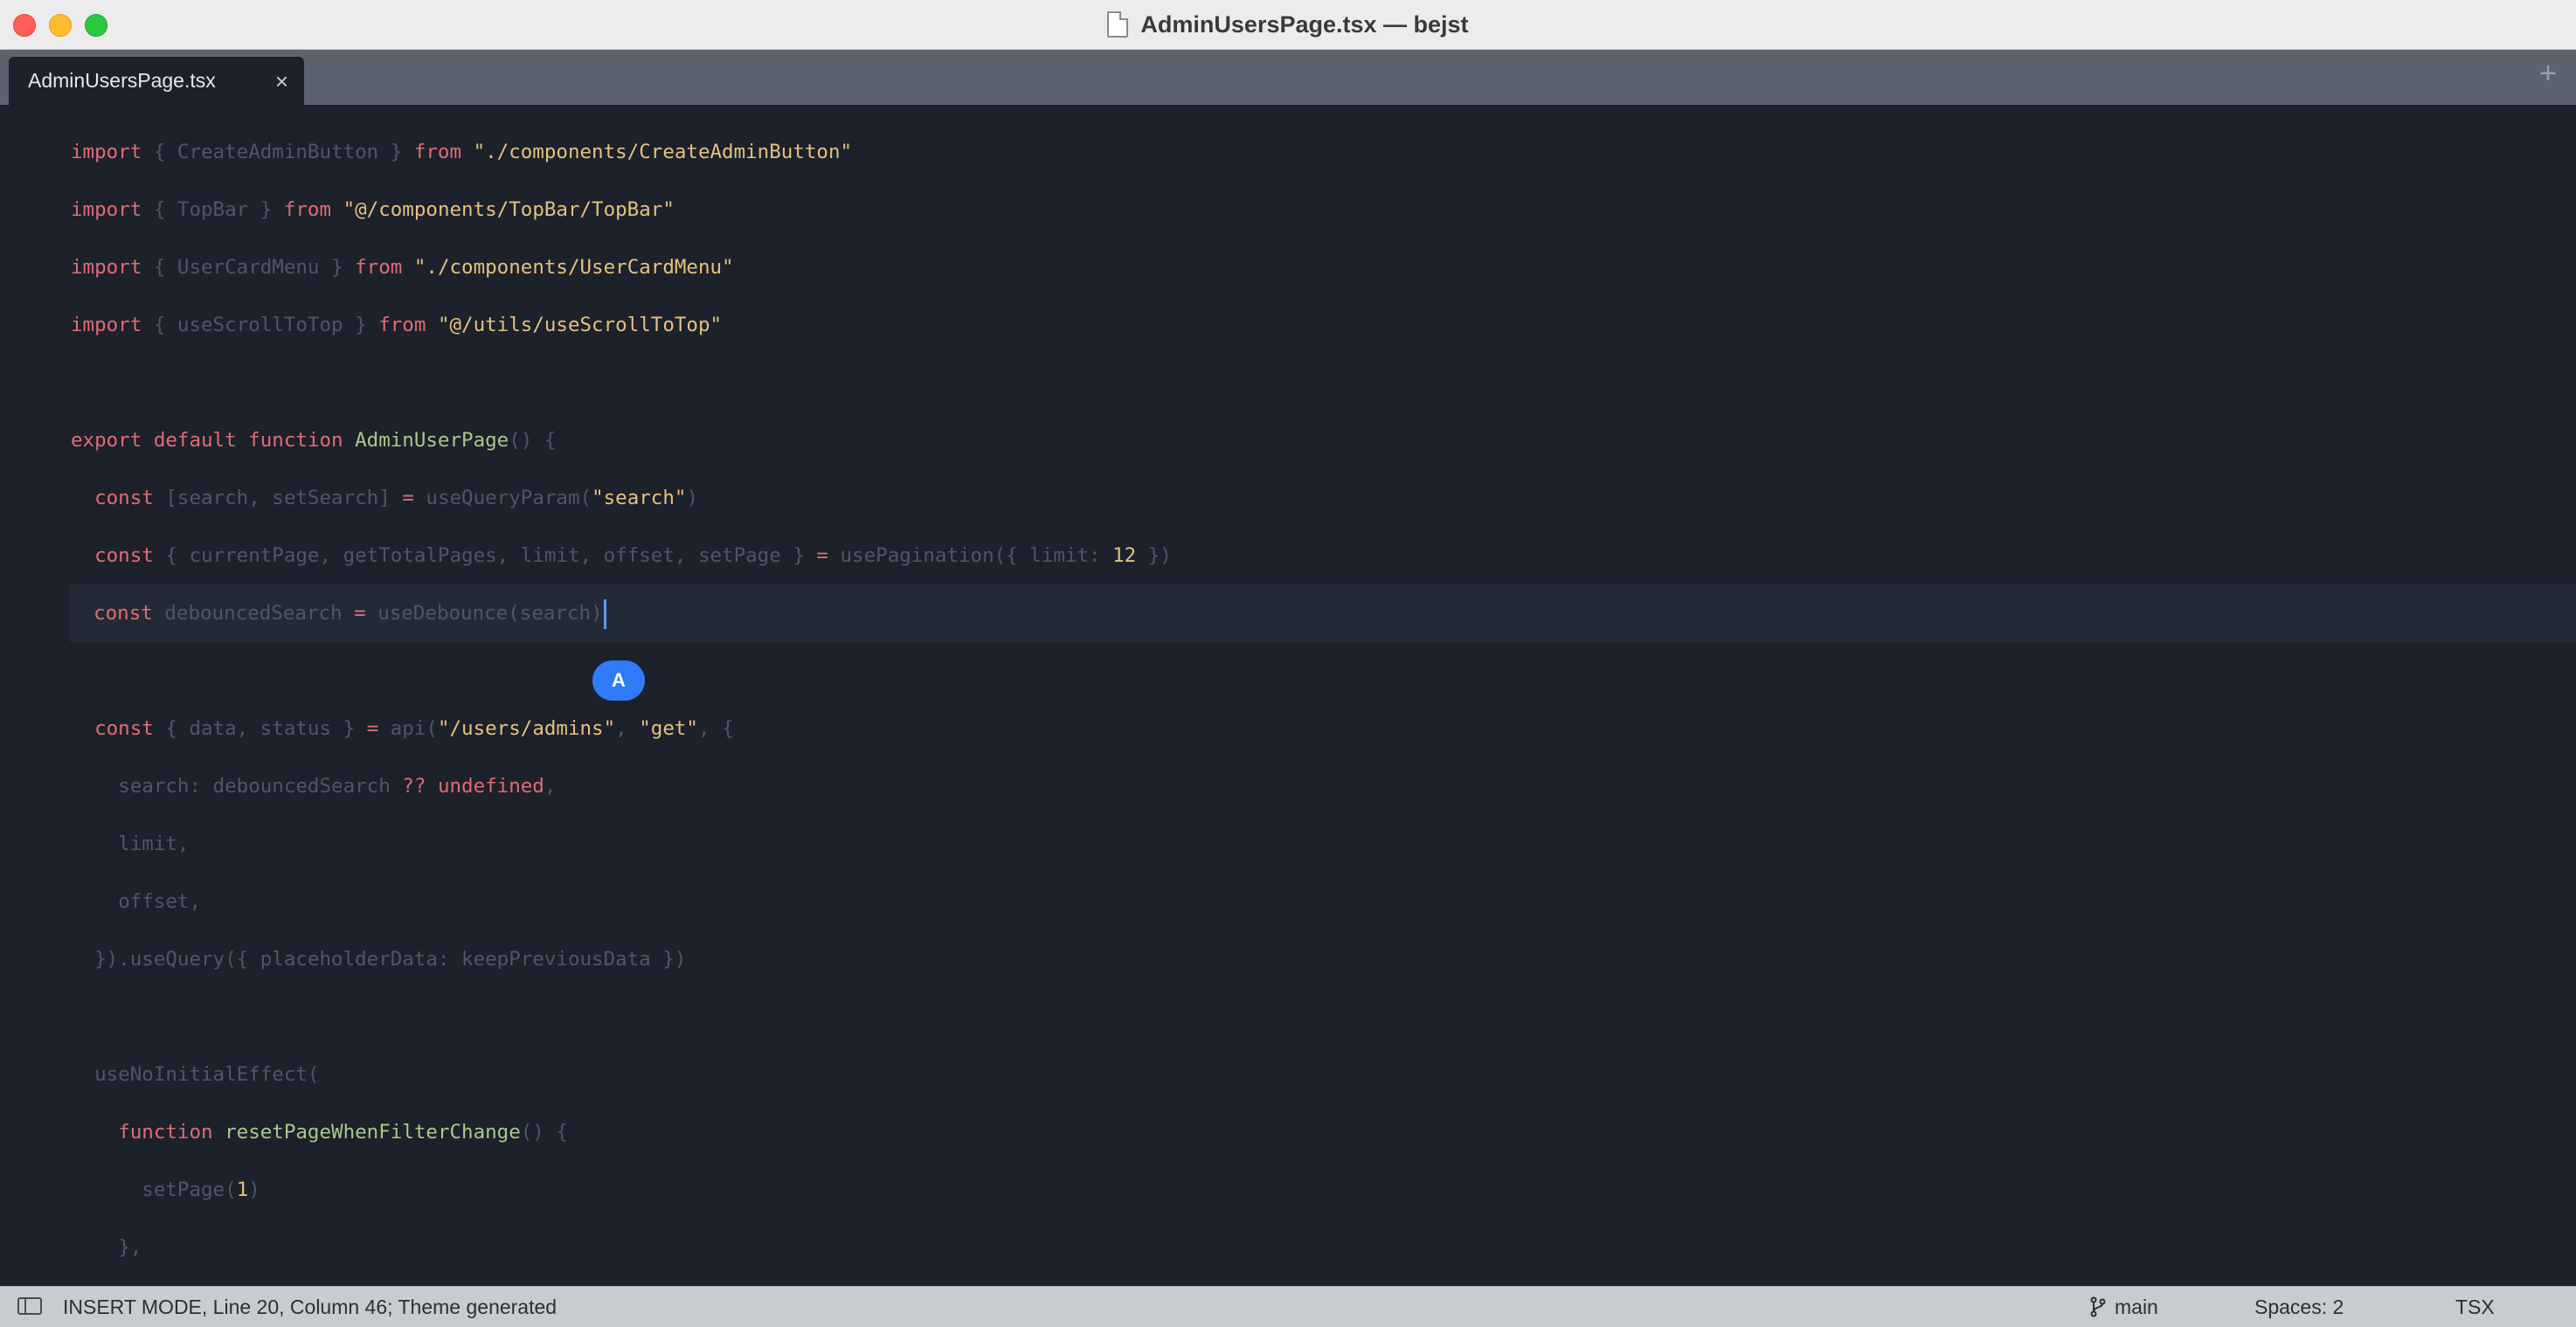 Image resolution: width=2576 pixels, height=1327 pixels. I want to click on code-line: function resetPageWhenFilterChange() {, so click(1288, 1132).